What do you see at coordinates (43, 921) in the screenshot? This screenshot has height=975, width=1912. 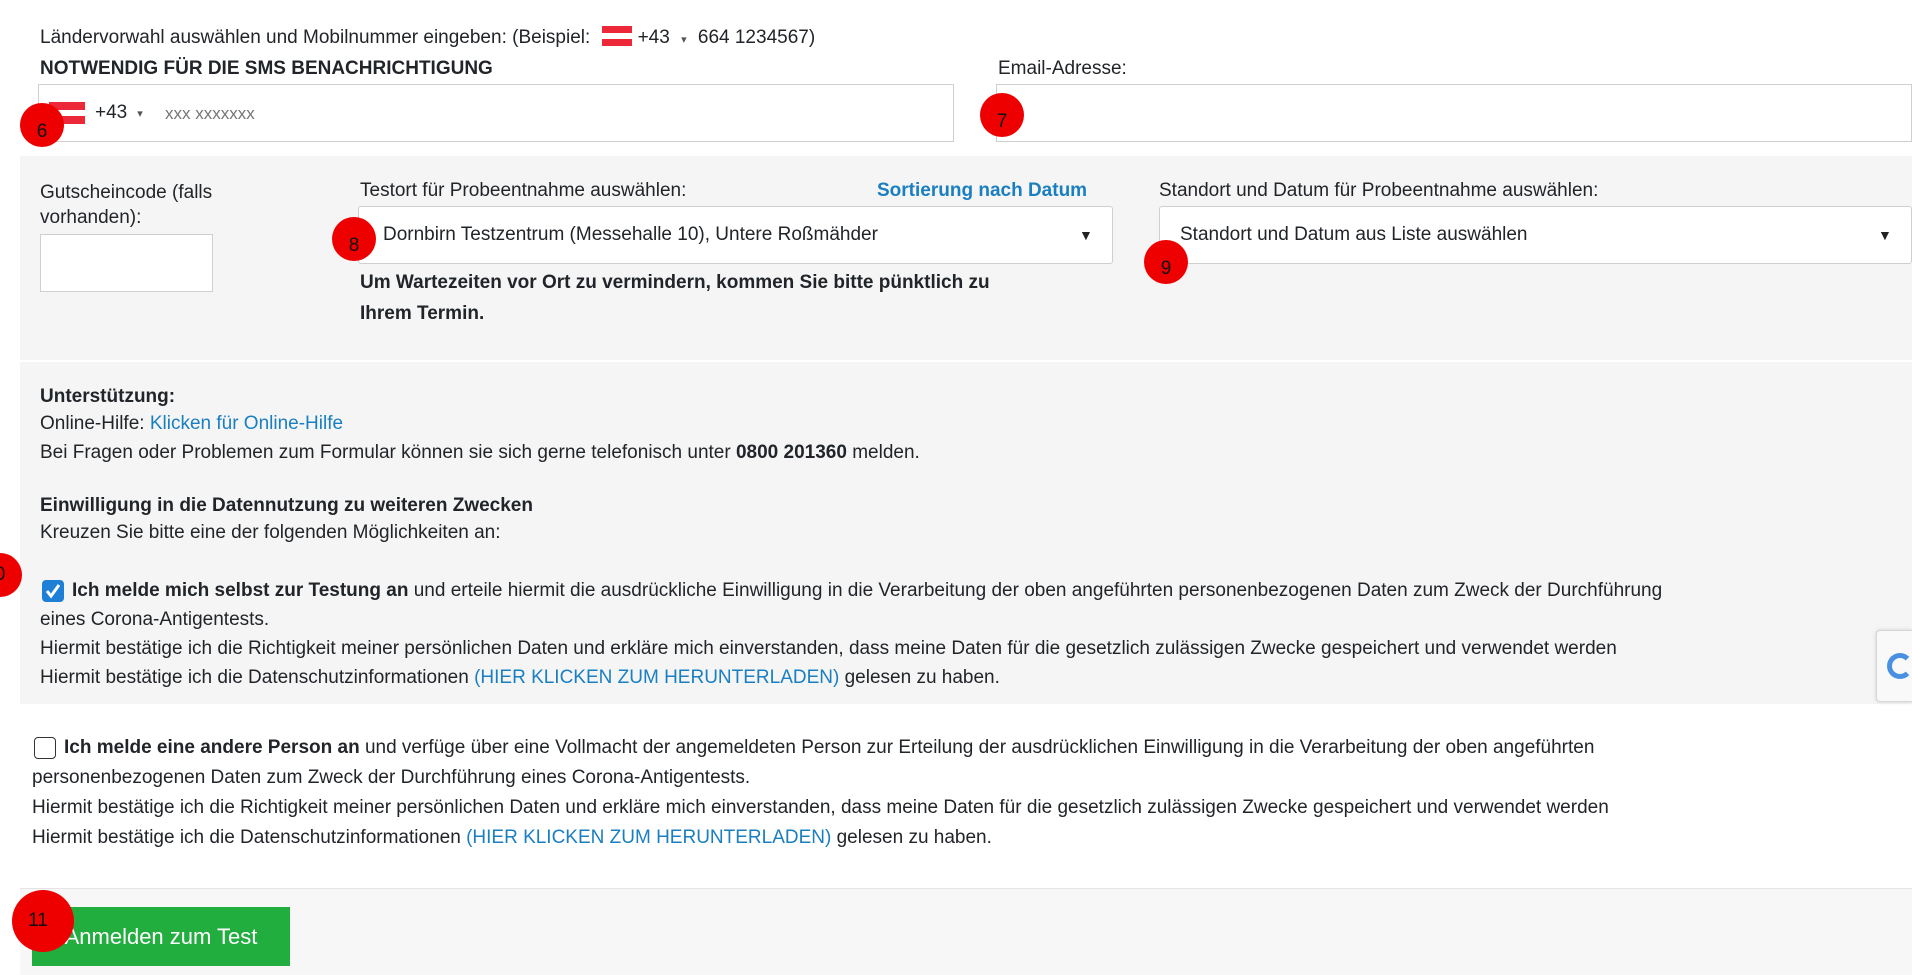 I see `step-marker-11: 11` at bounding box center [43, 921].